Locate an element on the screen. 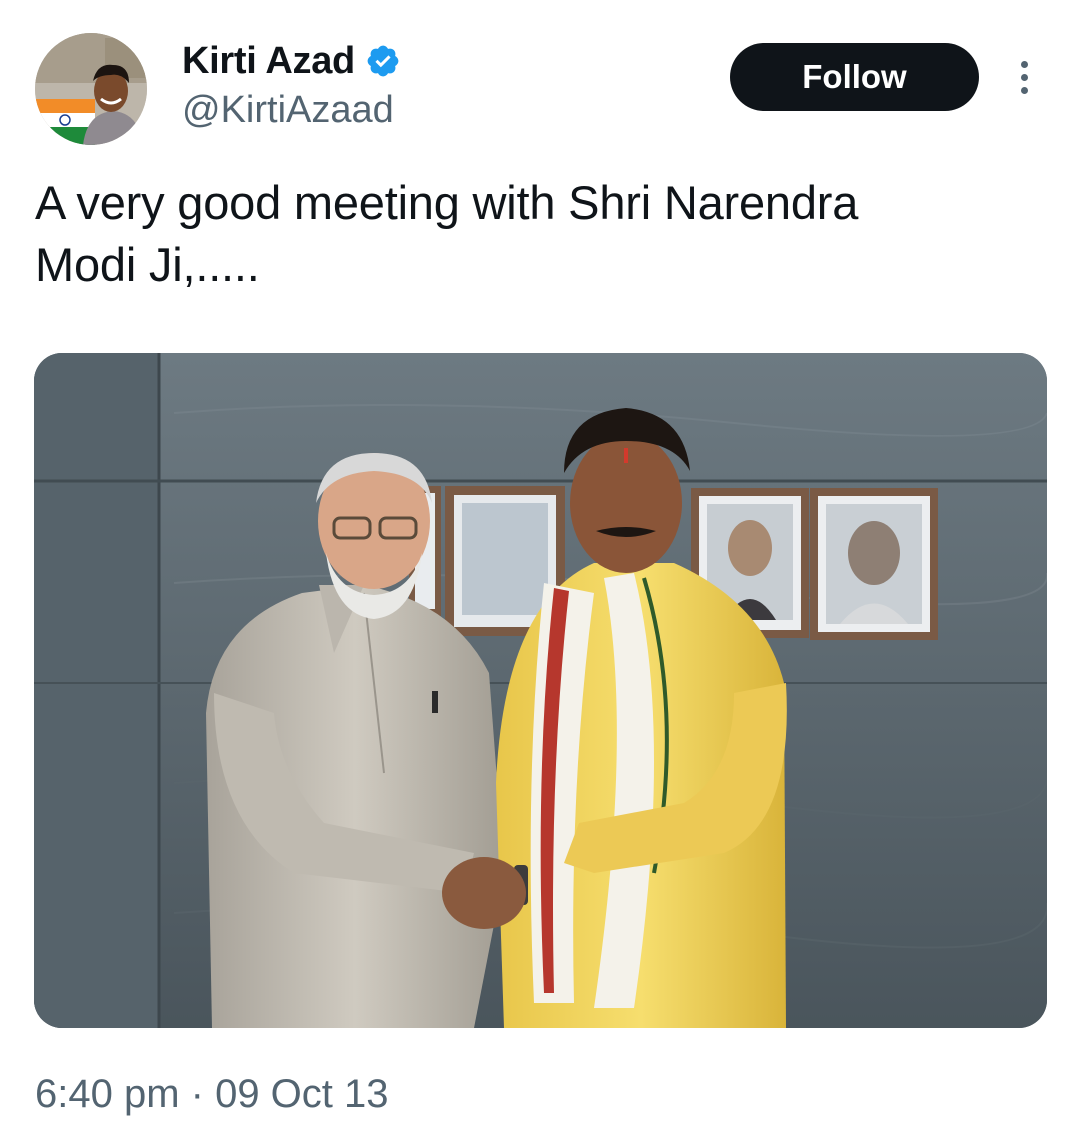  follow-button: Follow is located at coordinates (854, 77).